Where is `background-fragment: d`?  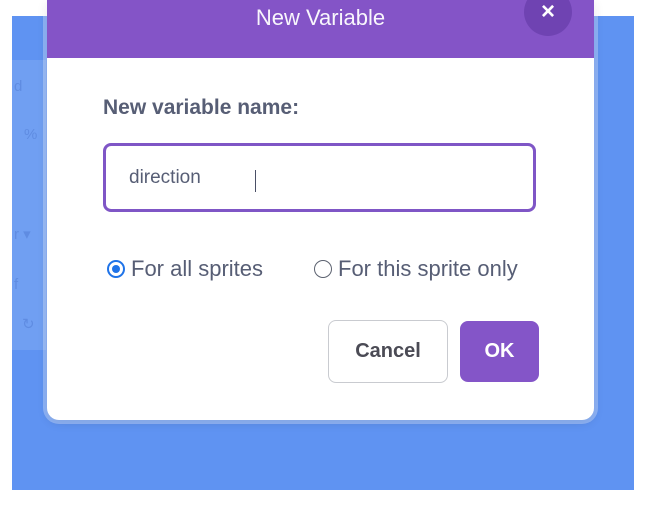 background-fragment: d is located at coordinates (18, 86).